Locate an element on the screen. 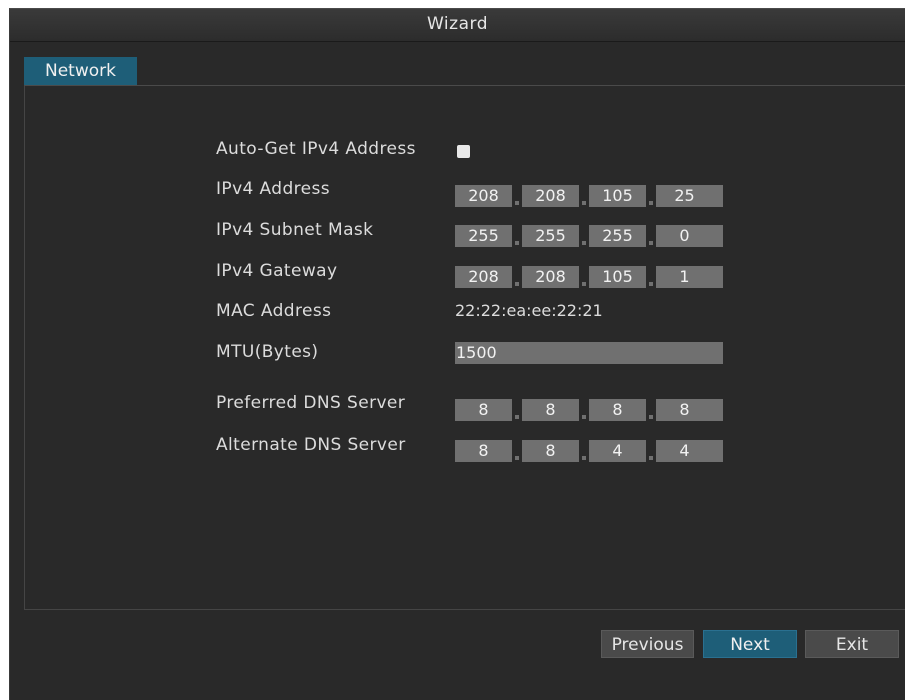  mac-address-label: MAC Address is located at coordinates (274, 311).